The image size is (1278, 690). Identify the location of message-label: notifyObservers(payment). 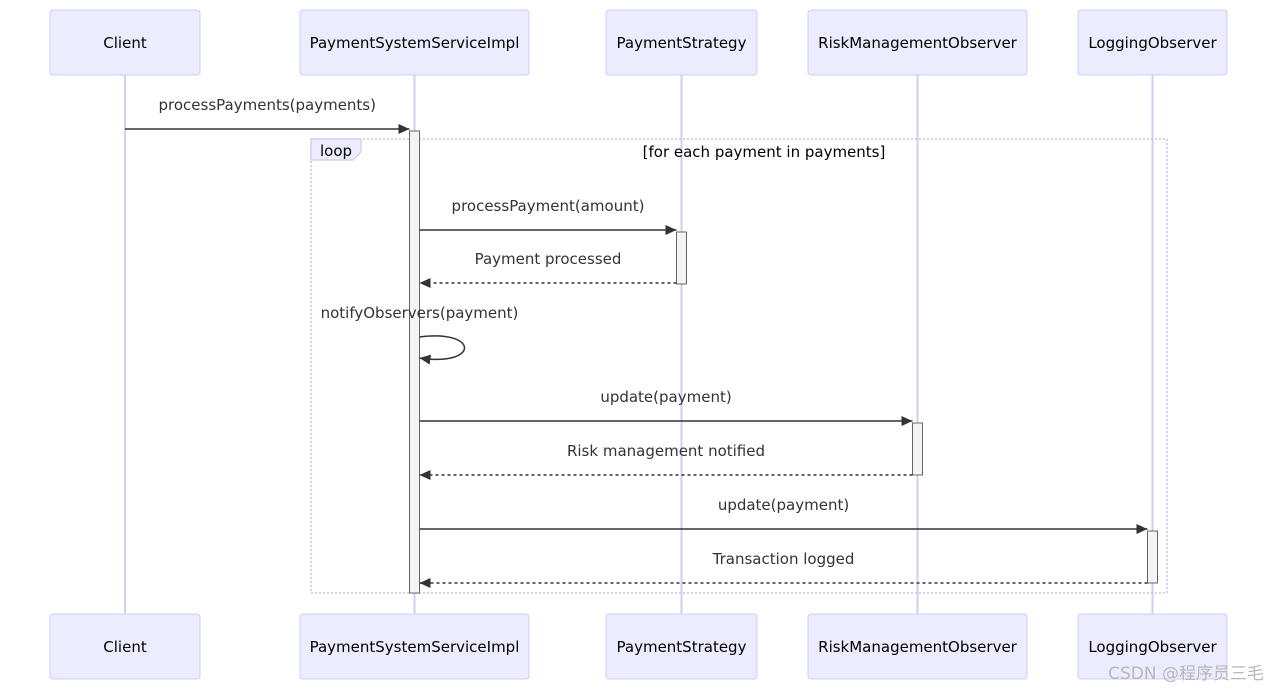
(420, 313).